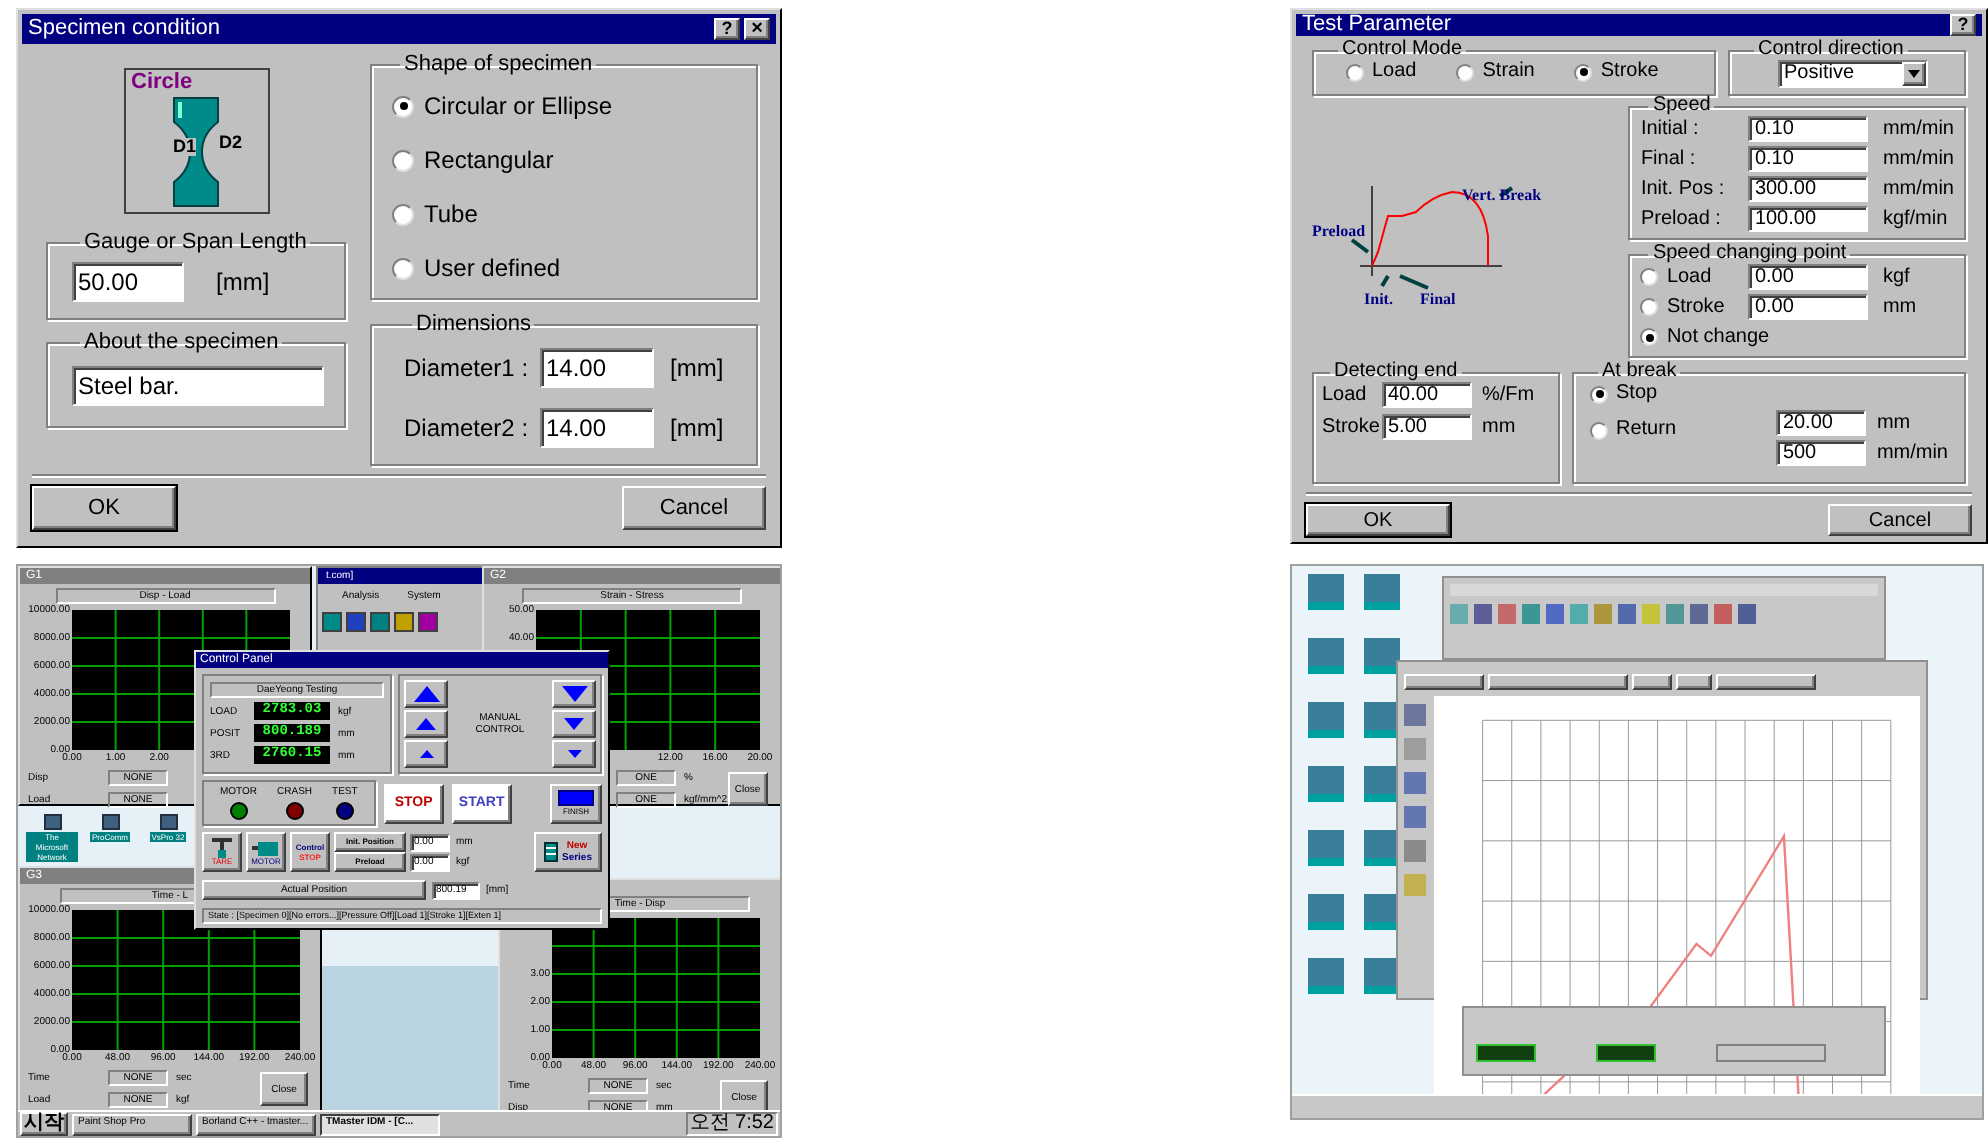 This screenshot has height=1138, width=1988. What do you see at coordinates (1639, 372) in the screenshot?
I see `group-title: At break` at bounding box center [1639, 372].